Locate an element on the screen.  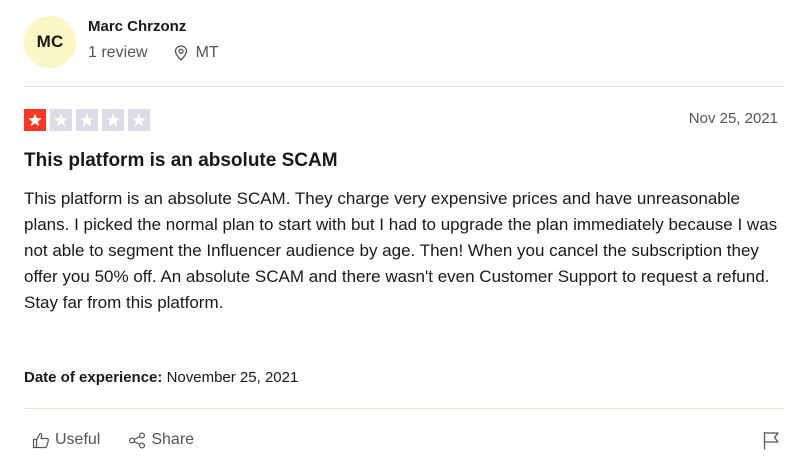
flag-icon is located at coordinates (771, 441).